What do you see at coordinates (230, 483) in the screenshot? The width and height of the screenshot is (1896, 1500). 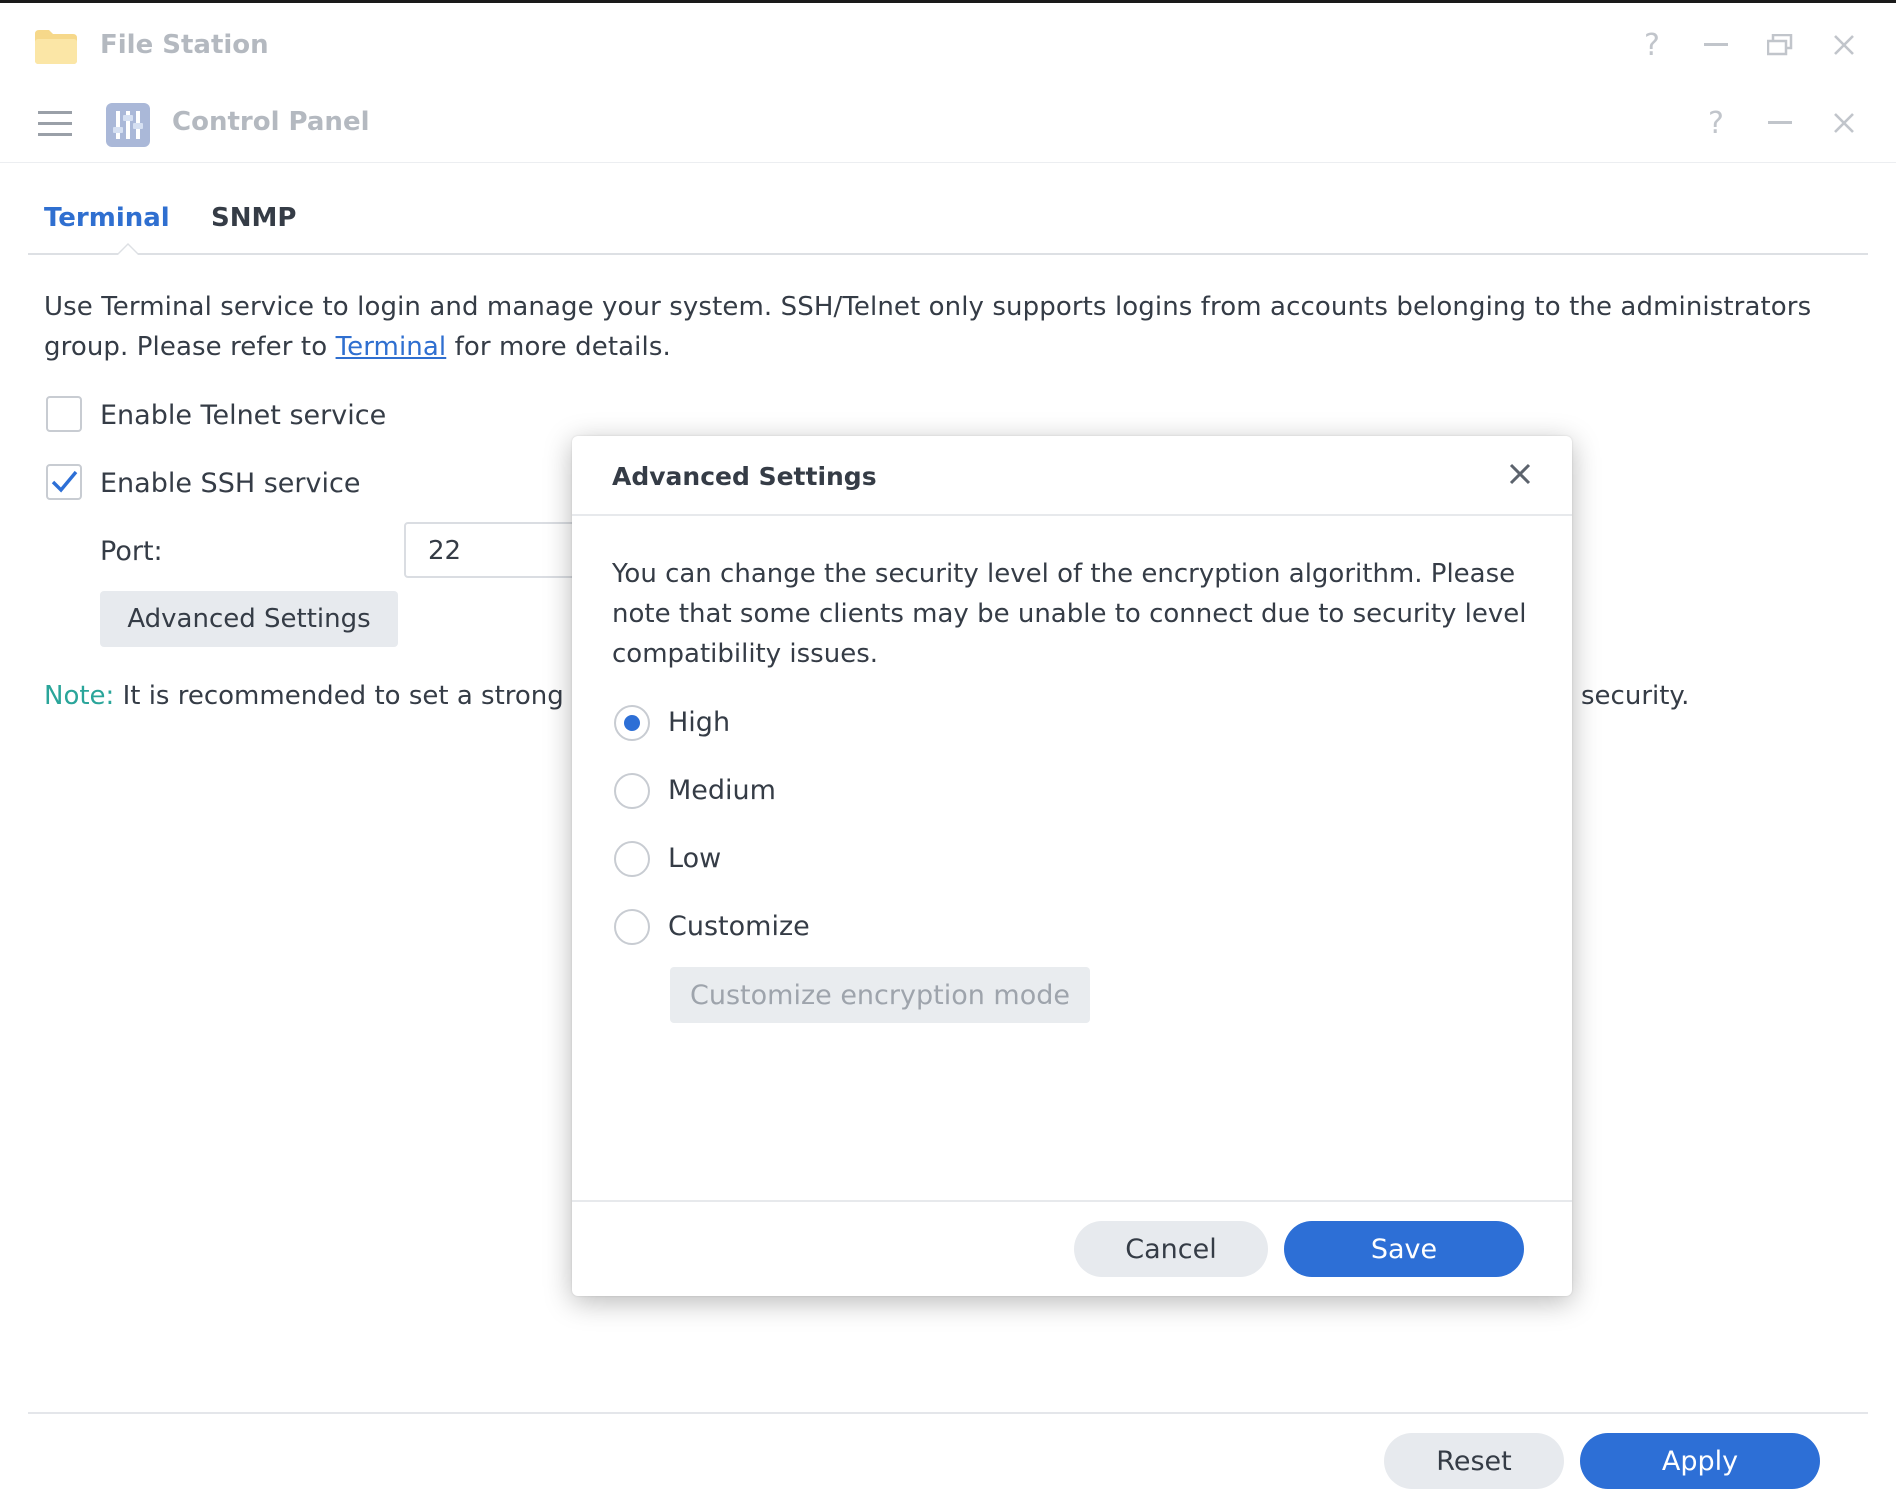 I see `ssh-label: Enable SSH service` at bounding box center [230, 483].